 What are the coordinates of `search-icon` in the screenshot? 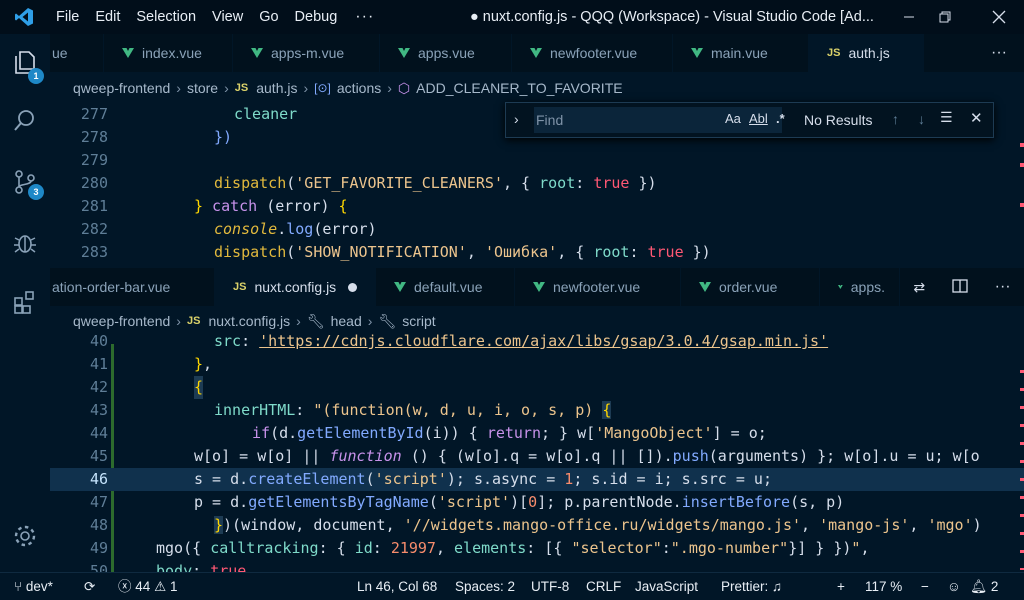 It's located at (25, 120).